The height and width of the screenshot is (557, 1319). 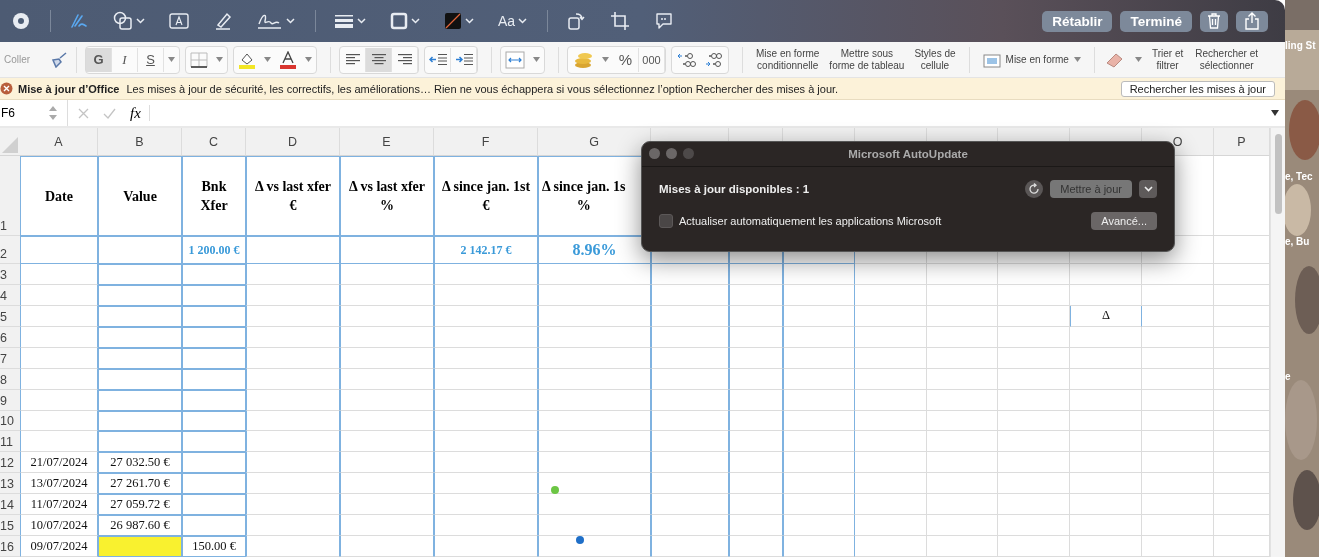 I want to click on banner-message: Les mises à jour de sécurité, les correctifs, les améliorations… Rien ne vous échappera si vous sélectionnez l’option Rechercher des mises à jour., so click(x=483, y=88).